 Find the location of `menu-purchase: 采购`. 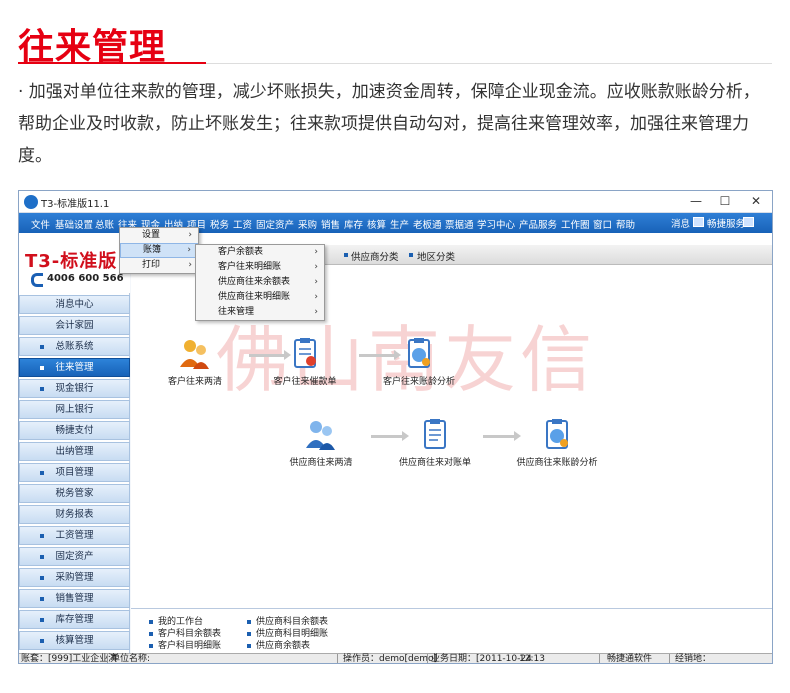

menu-purchase: 采购 is located at coordinates (307, 224).